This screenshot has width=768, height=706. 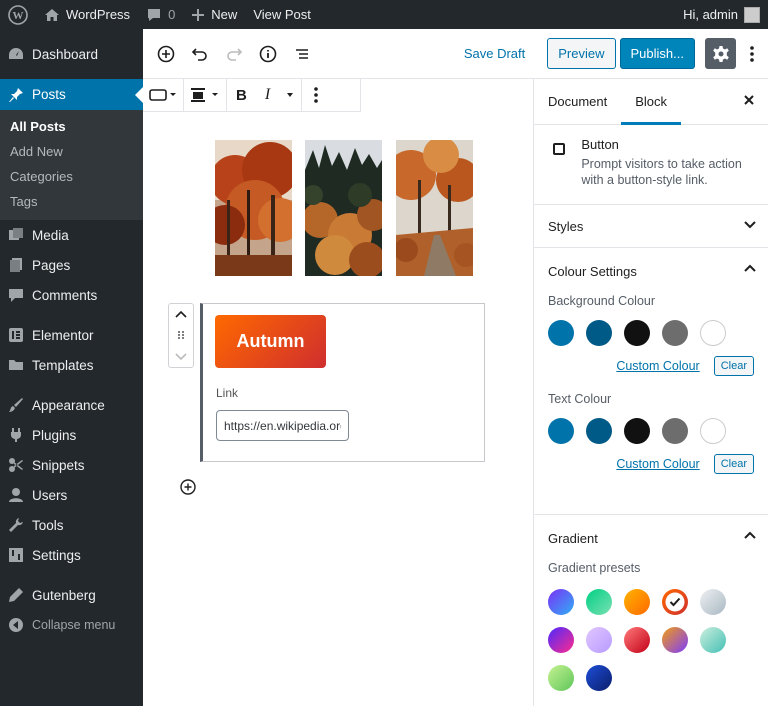 What do you see at coordinates (52, 14) in the screenshot?
I see `home-icon` at bounding box center [52, 14].